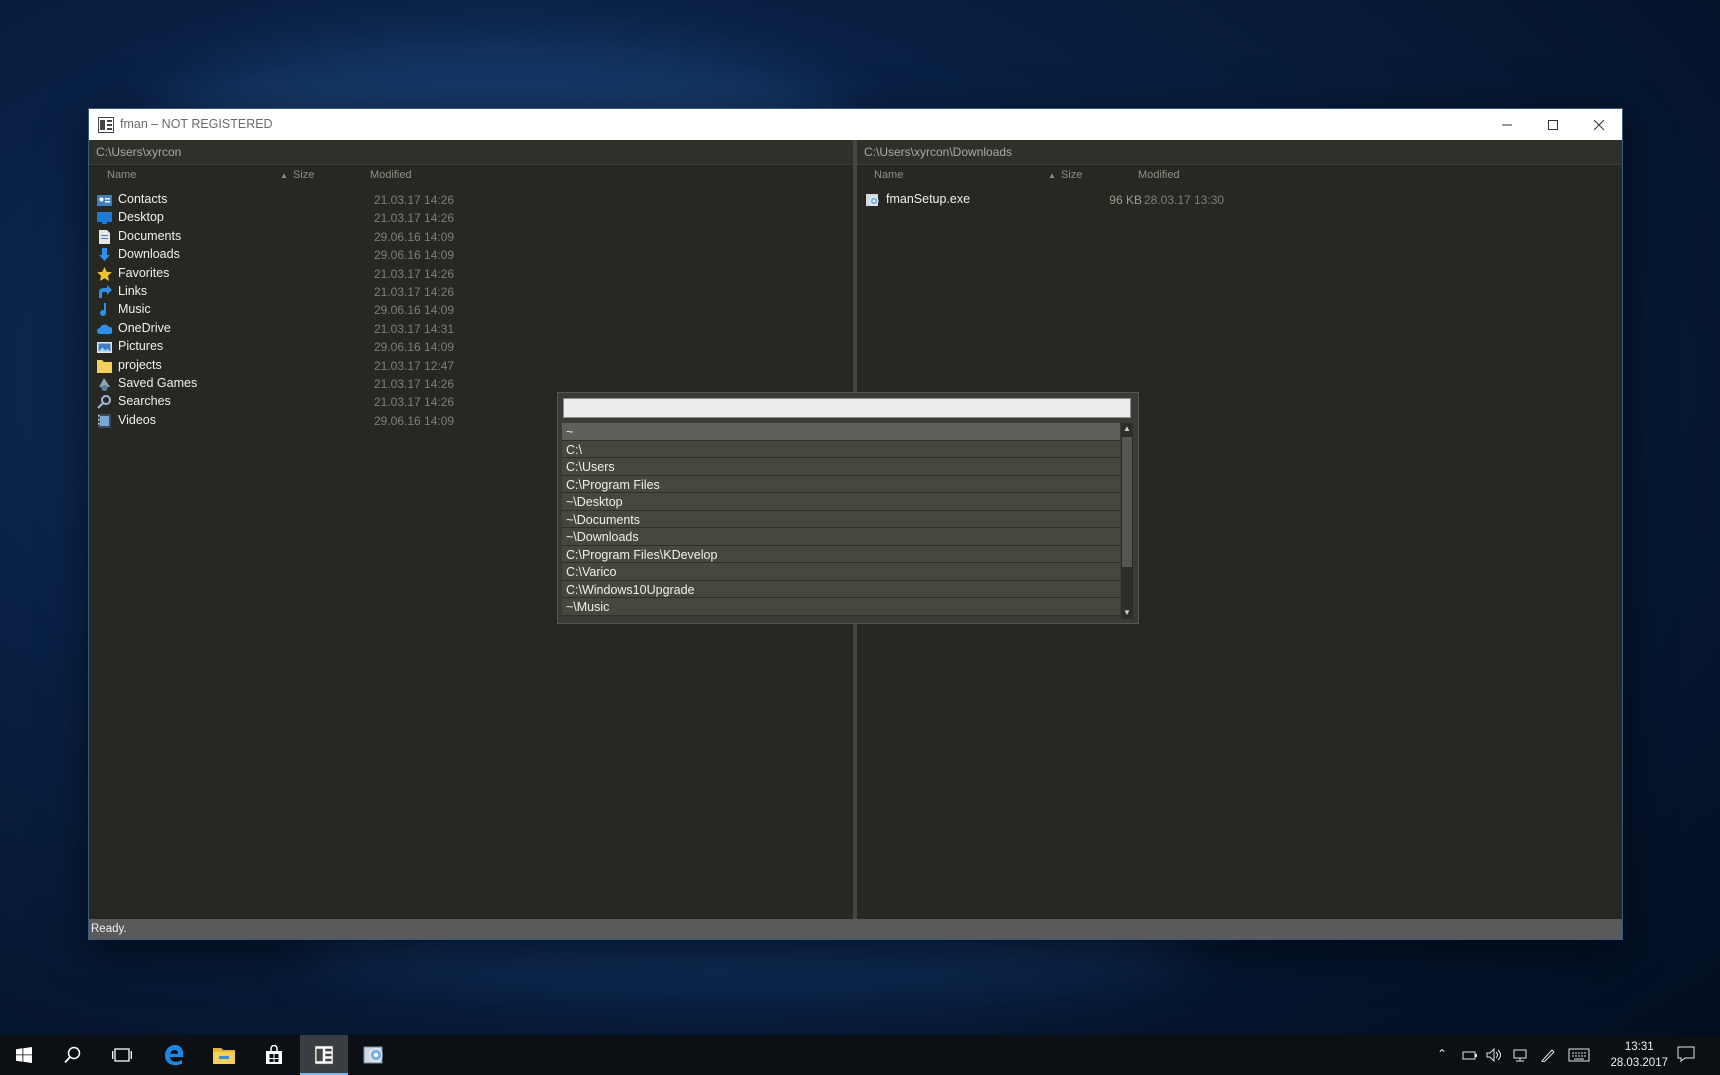  What do you see at coordinates (158, 383) in the screenshot?
I see `file-name: Saved Games` at bounding box center [158, 383].